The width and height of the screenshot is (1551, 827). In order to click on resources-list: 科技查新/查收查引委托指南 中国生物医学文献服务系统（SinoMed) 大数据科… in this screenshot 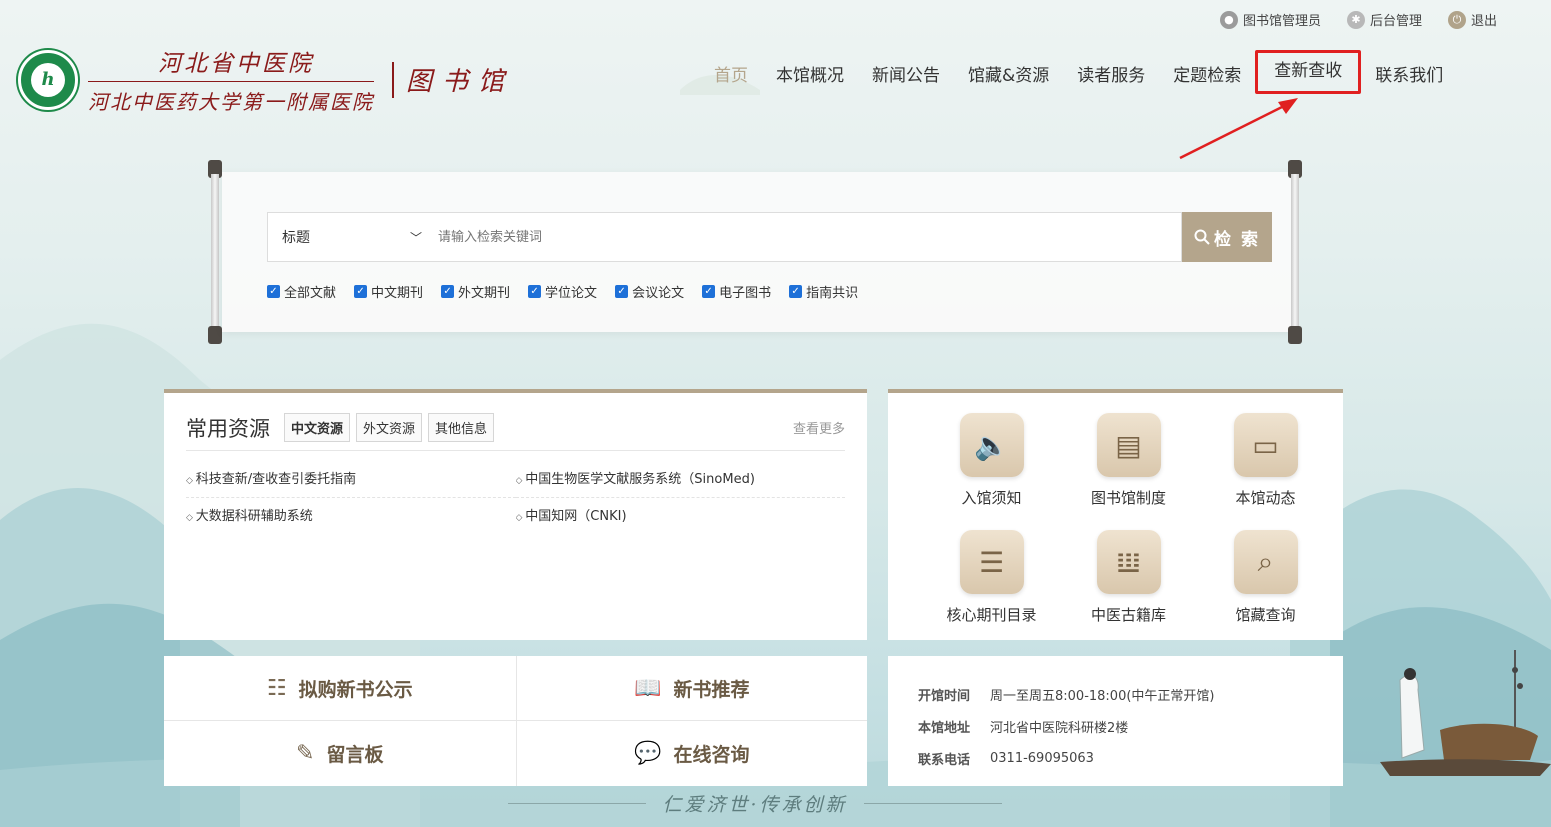, I will do `click(515, 498)`.